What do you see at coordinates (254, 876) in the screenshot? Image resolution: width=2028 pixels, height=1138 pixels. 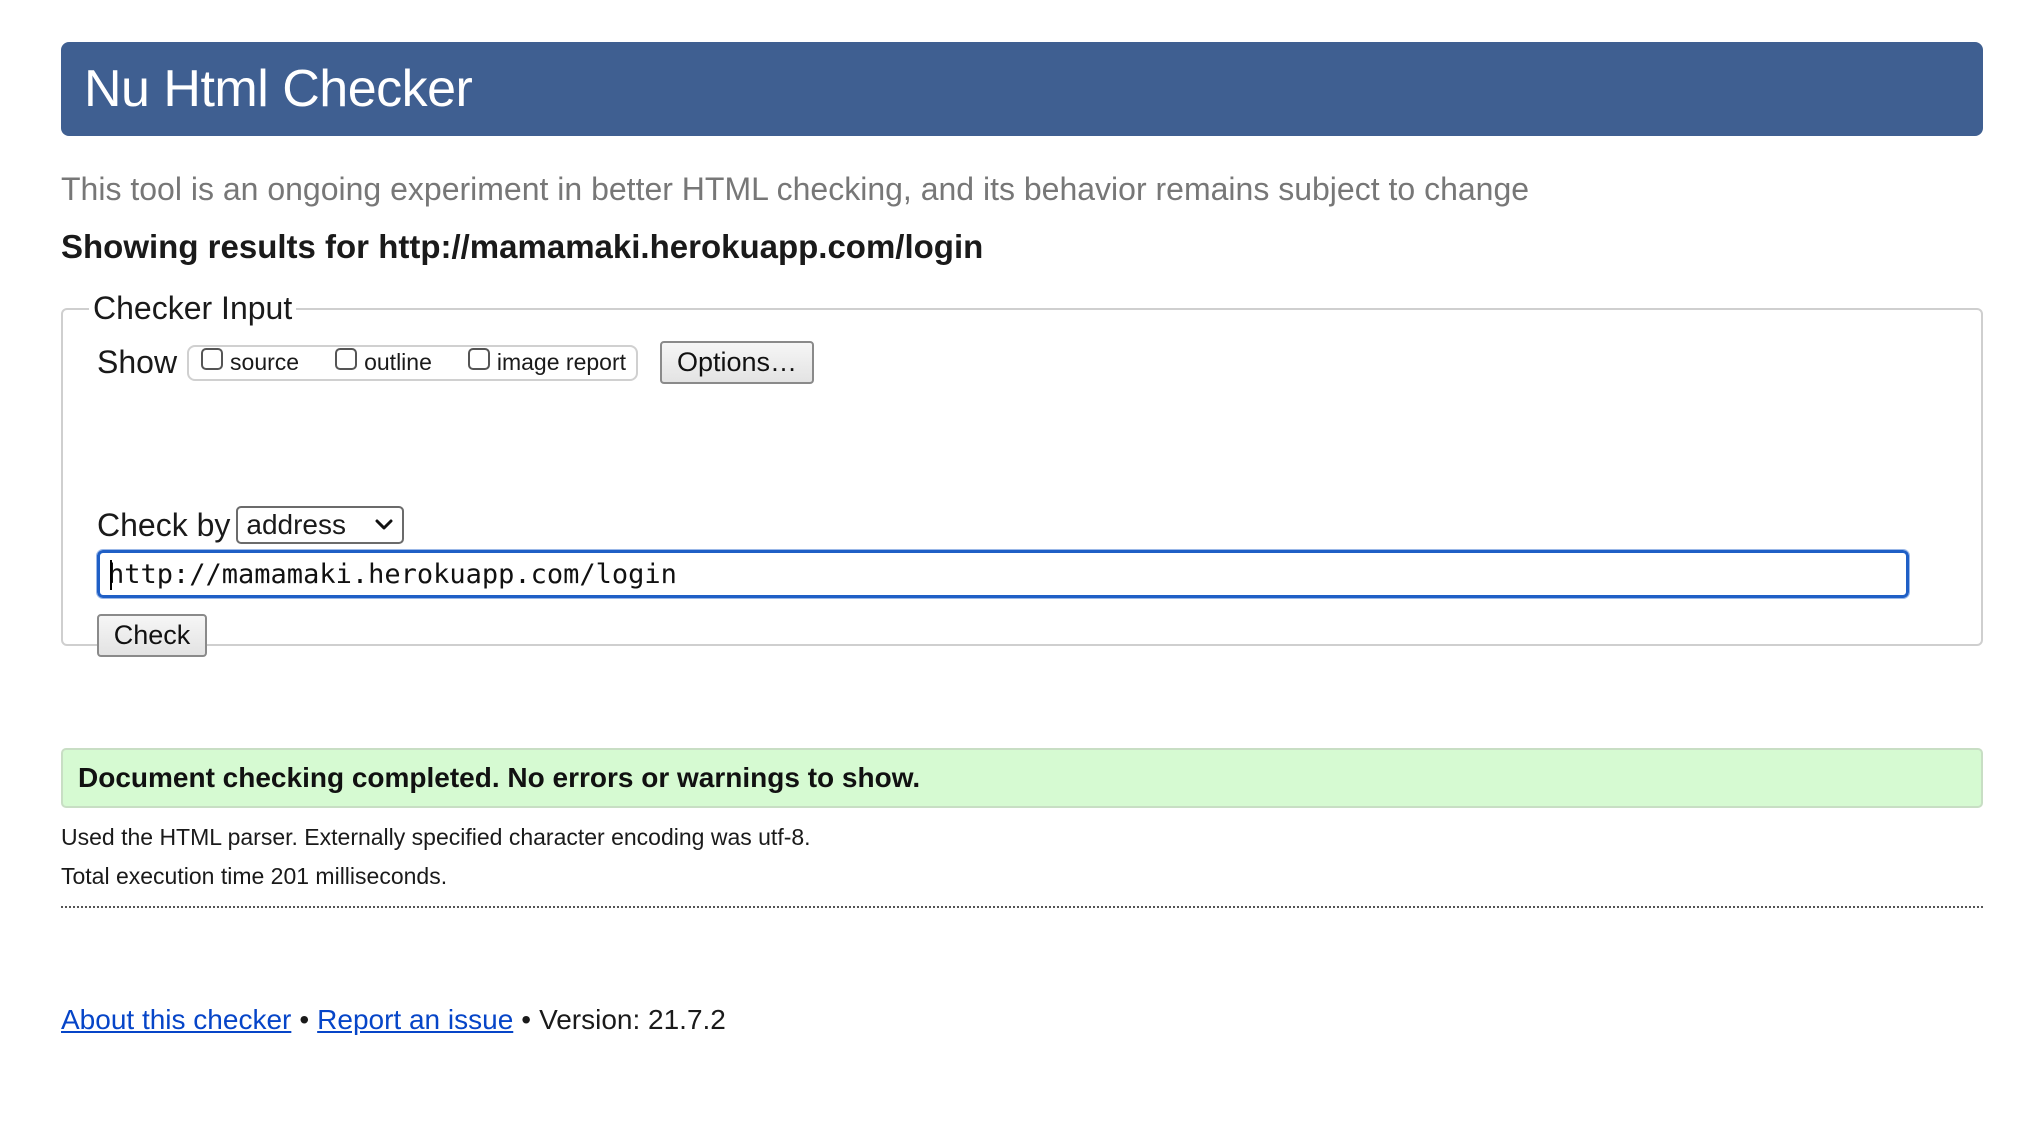 I see `execution-time: Total execution time 201 milliseconds.` at bounding box center [254, 876].